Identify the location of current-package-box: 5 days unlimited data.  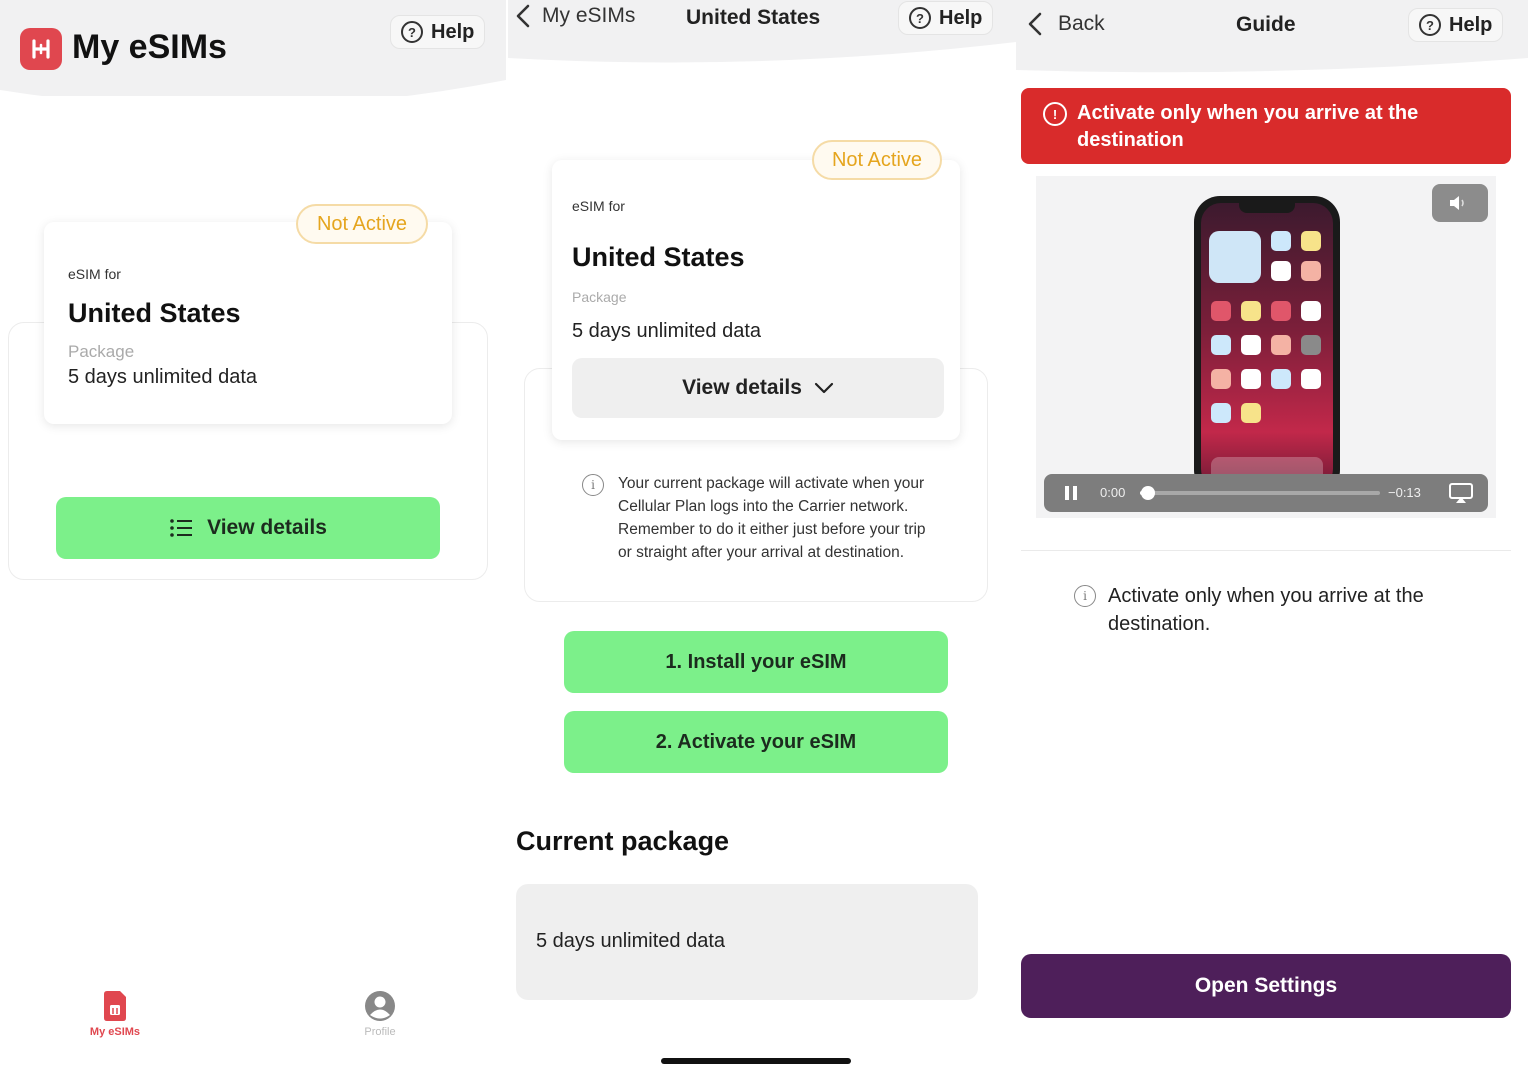
(747, 942).